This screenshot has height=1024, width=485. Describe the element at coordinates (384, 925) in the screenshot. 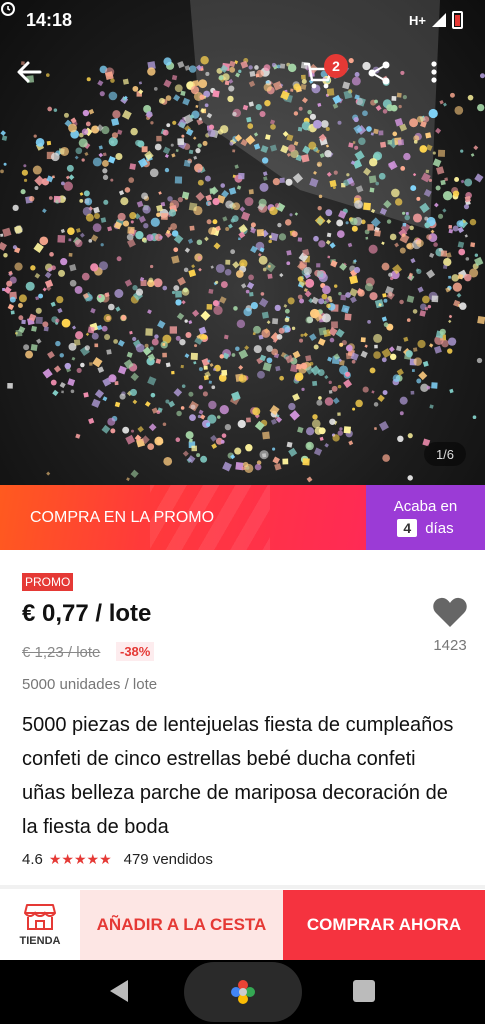

I see `buy-now-button: COMPRAR AHORA` at that location.